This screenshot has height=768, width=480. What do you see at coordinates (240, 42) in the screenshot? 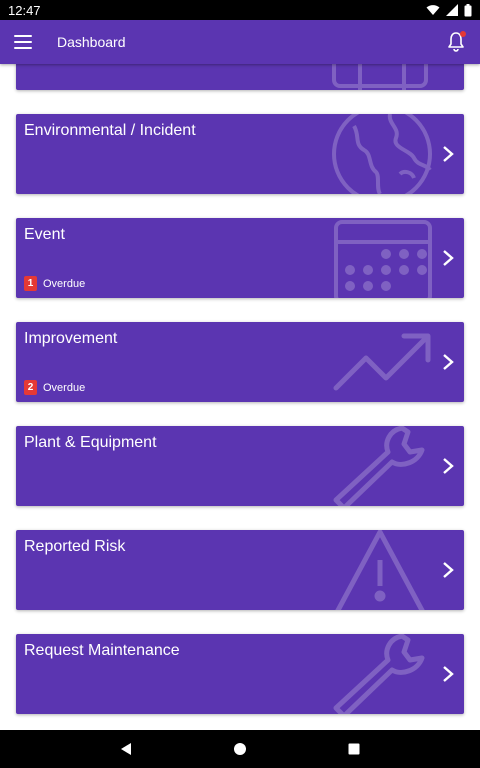
I see `app-bar: Dashboard` at bounding box center [240, 42].